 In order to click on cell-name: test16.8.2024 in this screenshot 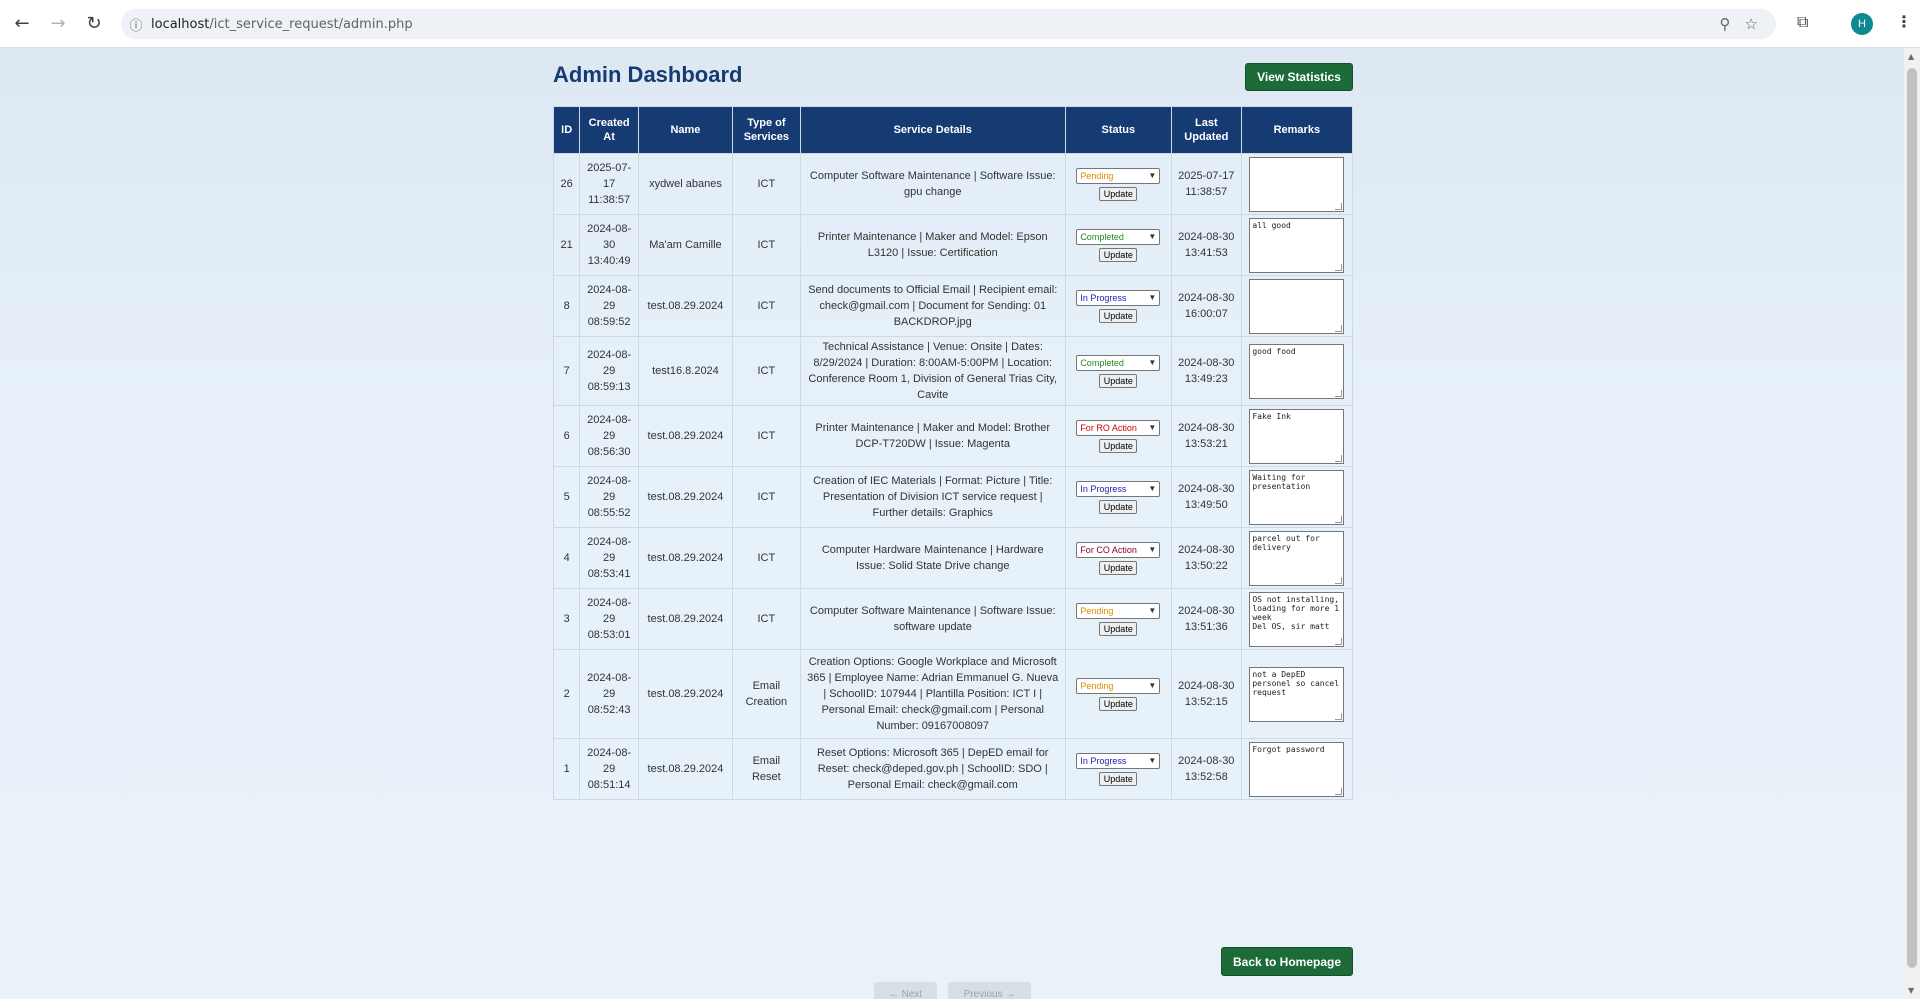, I will do `click(685, 371)`.